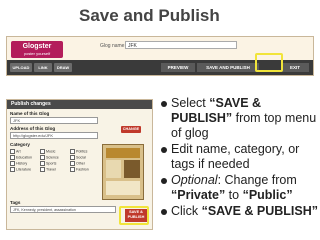 The width and height of the screenshot is (320, 240). I want to click on category-option: Music, so click(47, 151).